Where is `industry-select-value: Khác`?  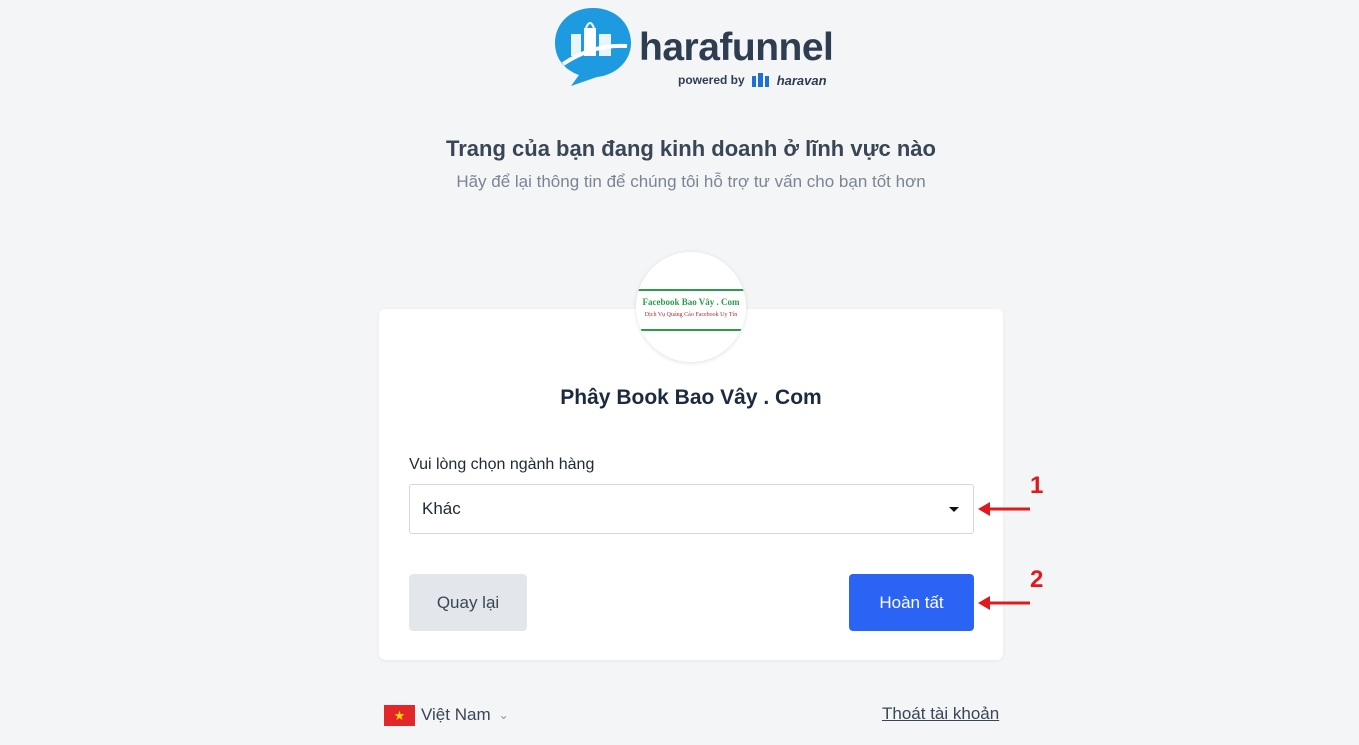
industry-select-value: Khác is located at coordinates (441, 508).